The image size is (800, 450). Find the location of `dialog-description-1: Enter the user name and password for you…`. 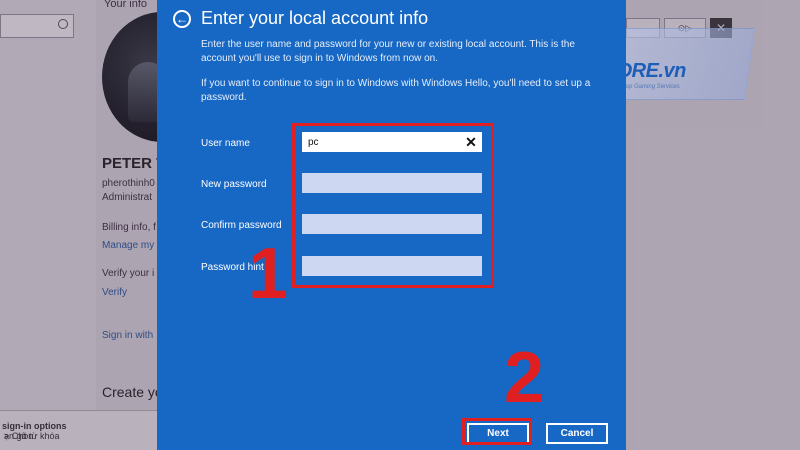

dialog-description-1: Enter the user name and password for you… is located at coordinates (388, 51).